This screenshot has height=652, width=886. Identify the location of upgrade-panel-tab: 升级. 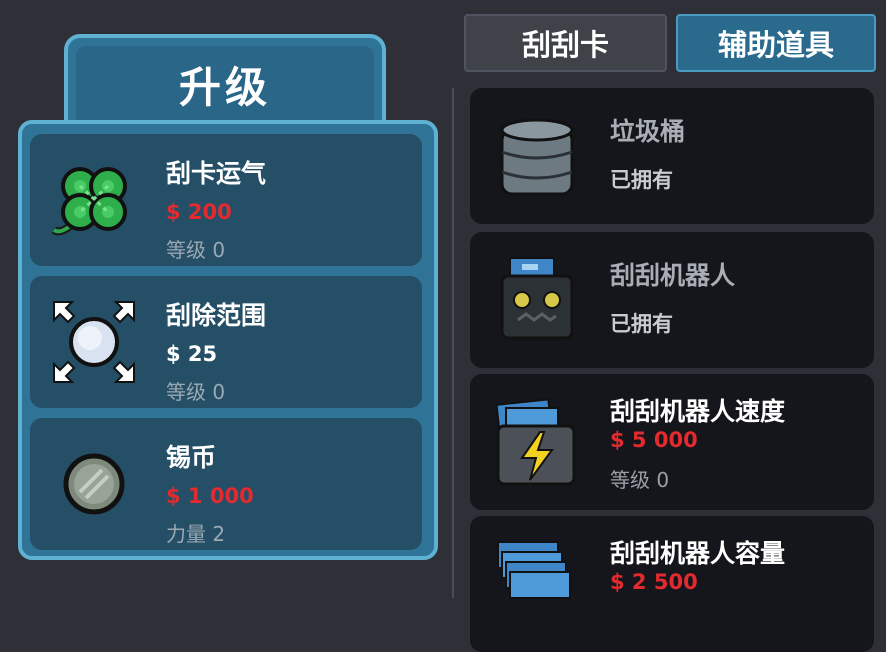
(225, 82).